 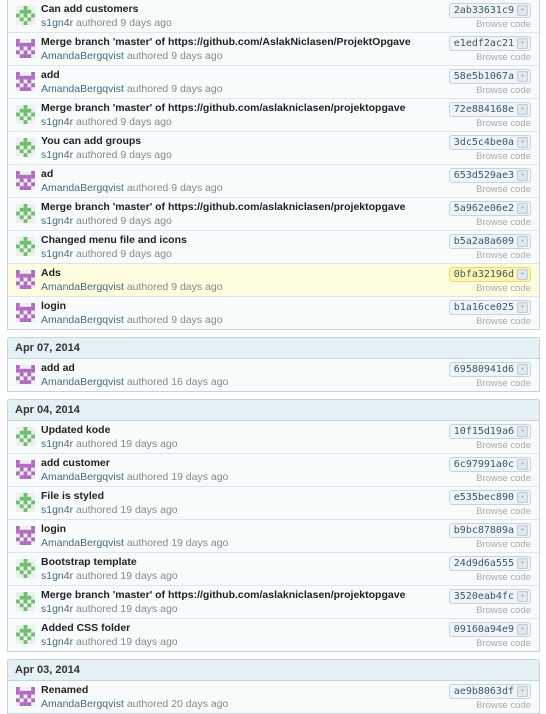 I want to click on commit-message-link: add ad, so click(x=58, y=368).